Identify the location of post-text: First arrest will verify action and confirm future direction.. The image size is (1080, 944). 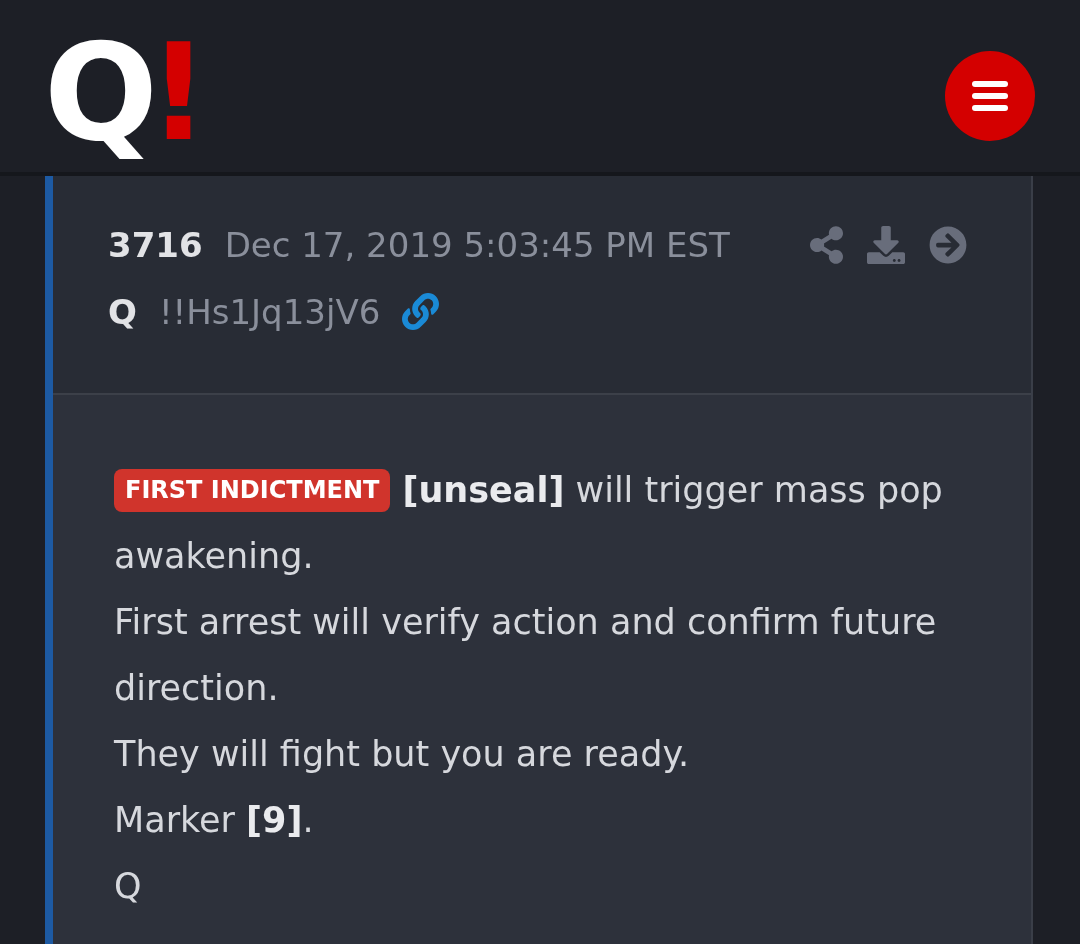
(526, 655).